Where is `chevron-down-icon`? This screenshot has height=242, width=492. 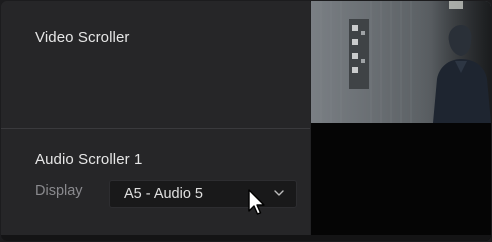
chevron-down-icon is located at coordinates (279, 193).